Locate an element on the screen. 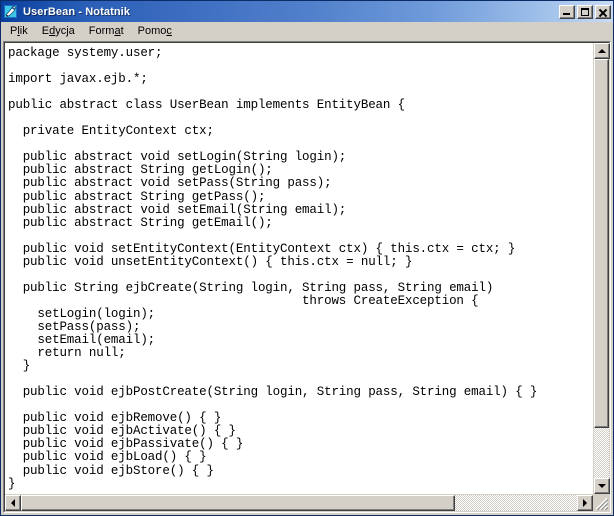 This screenshot has height=516, width=614. menu-item-edycja: Edycja is located at coordinates (58, 31).